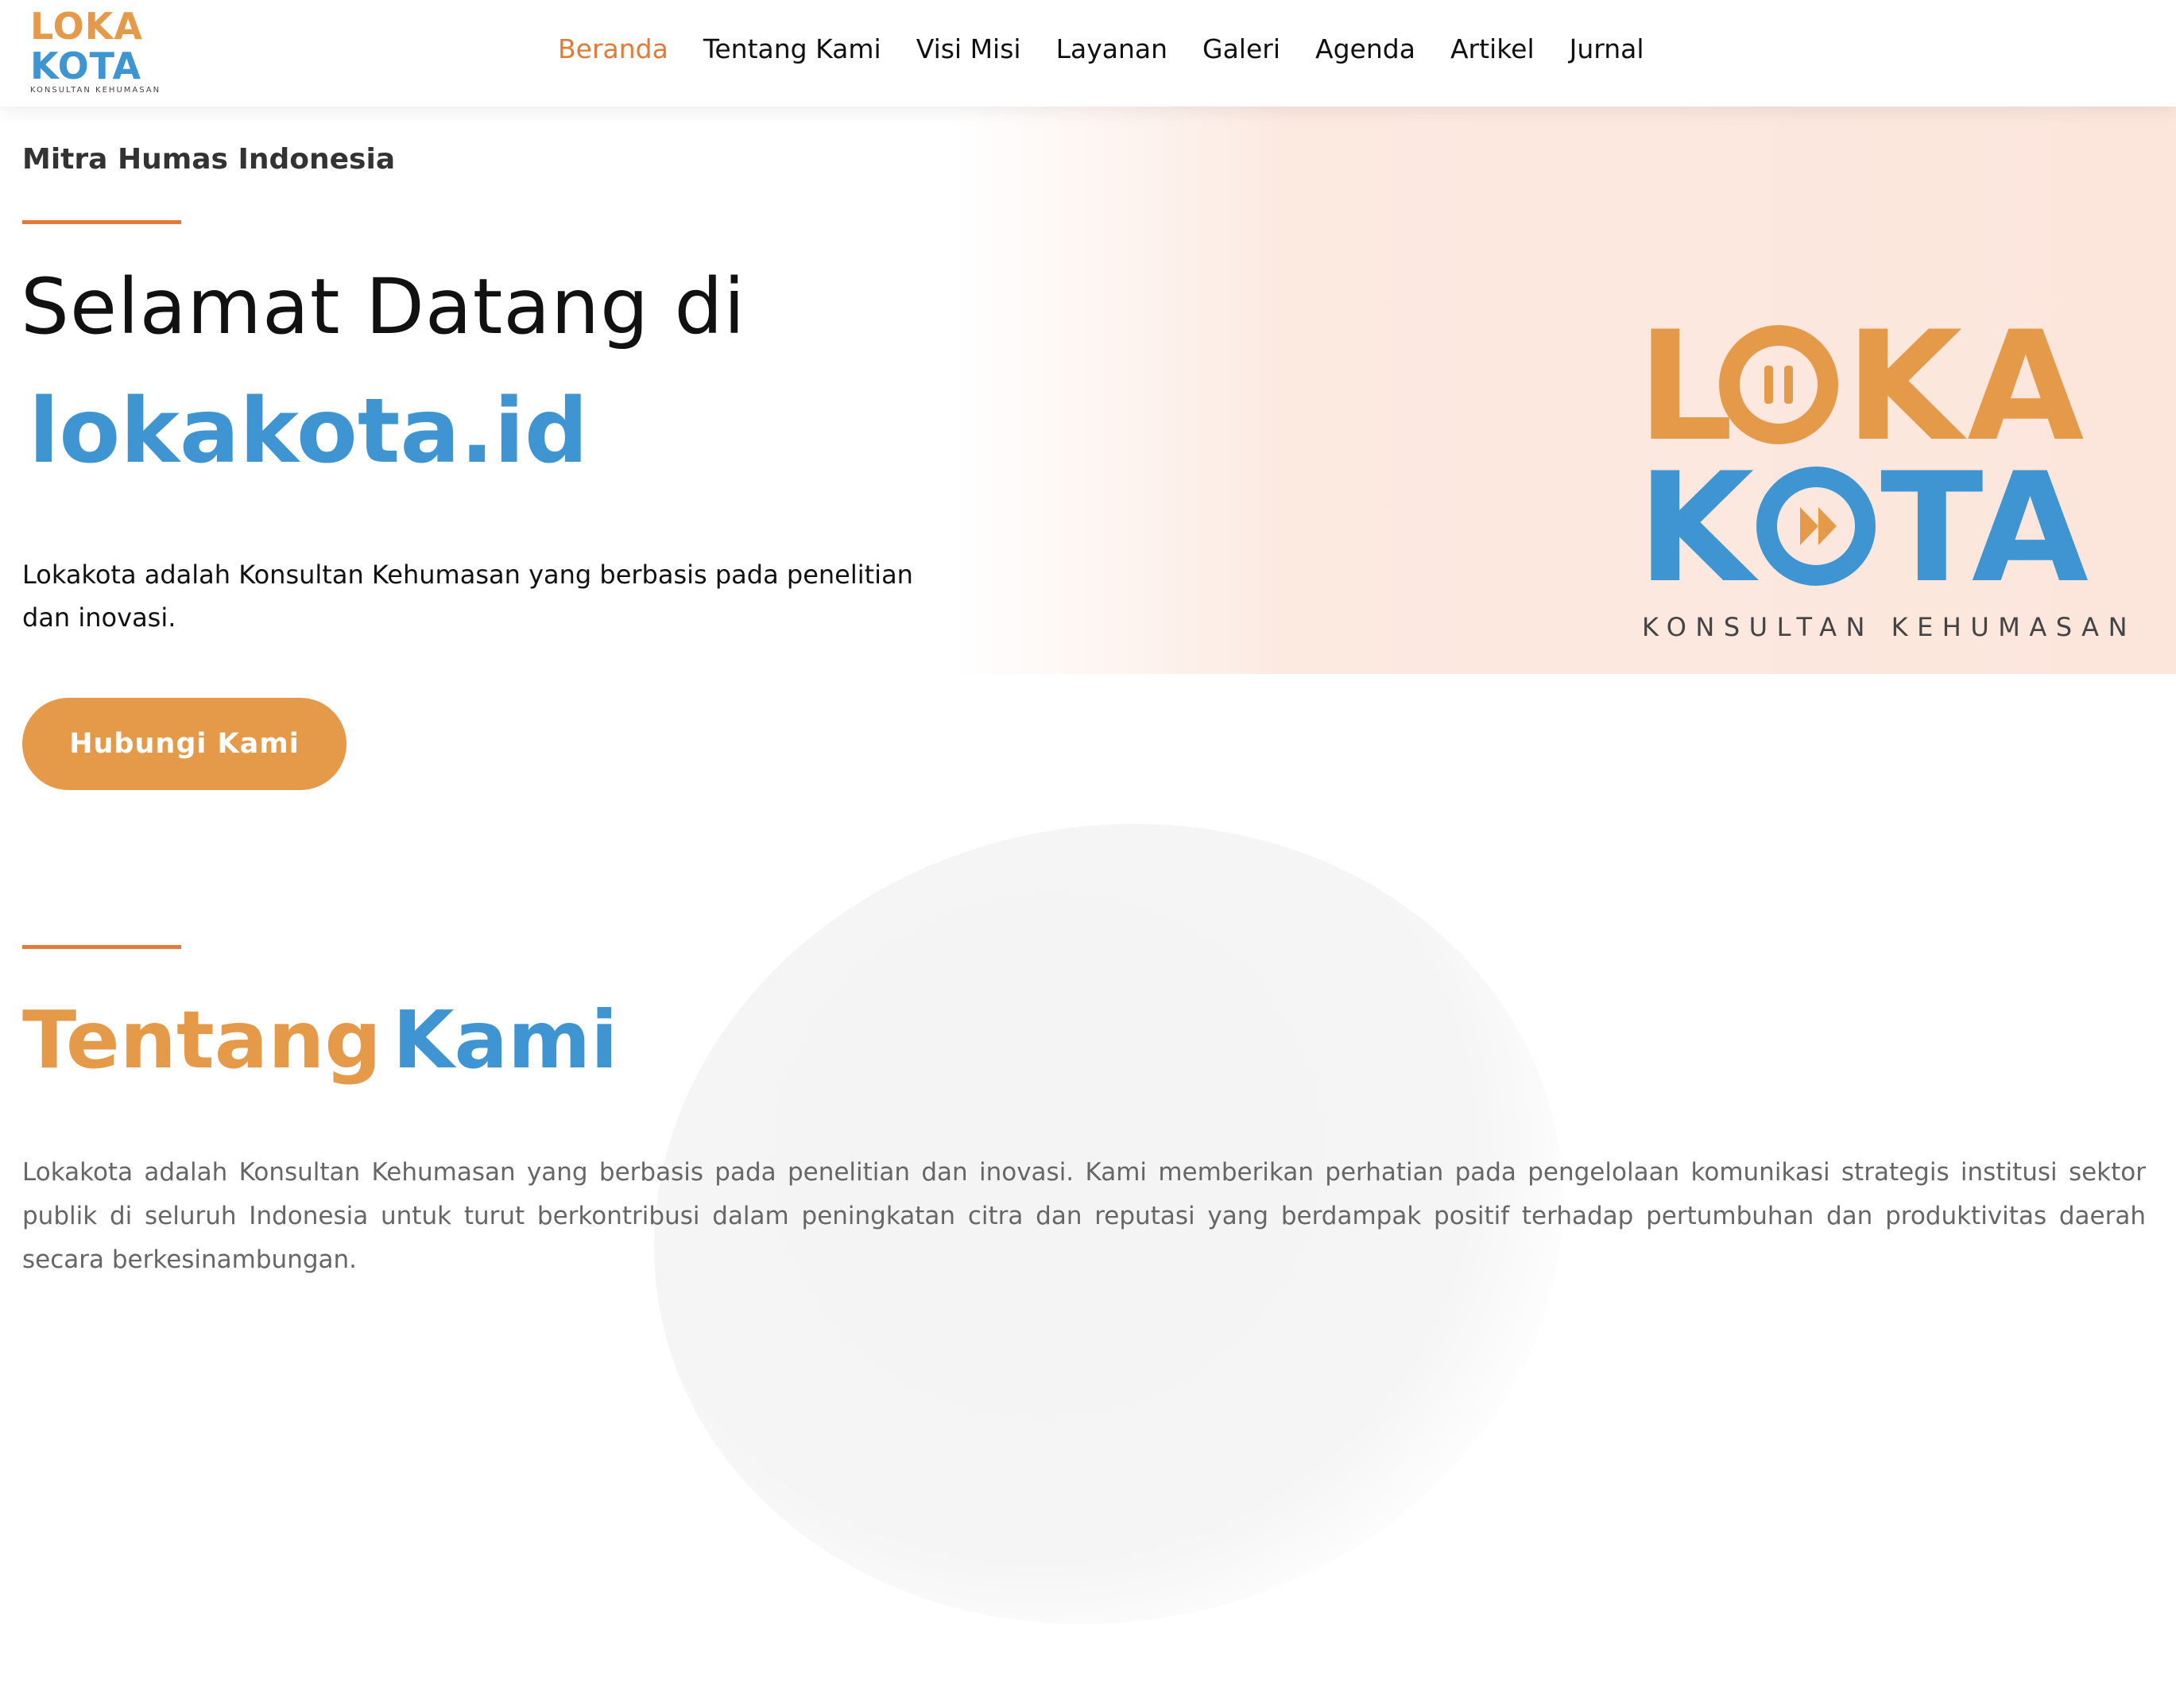 The image size is (2176, 1708). I want to click on svg-text: K, so click(1698, 528).